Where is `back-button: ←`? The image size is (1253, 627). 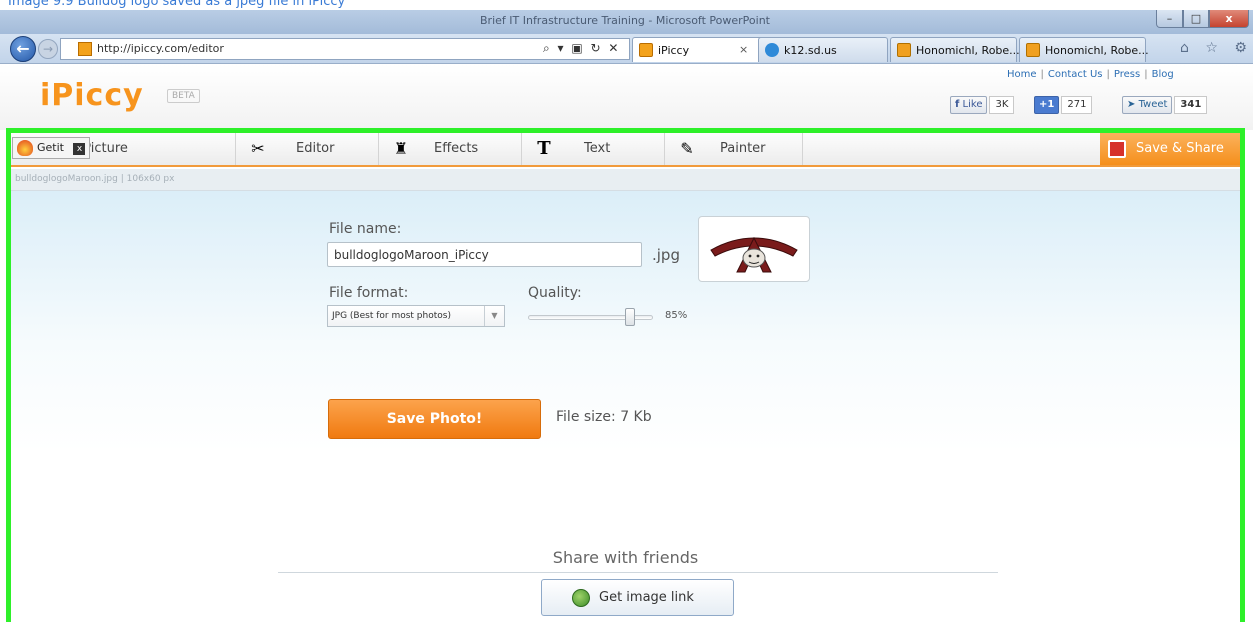 back-button: ← is located at coordinates (23, 49).